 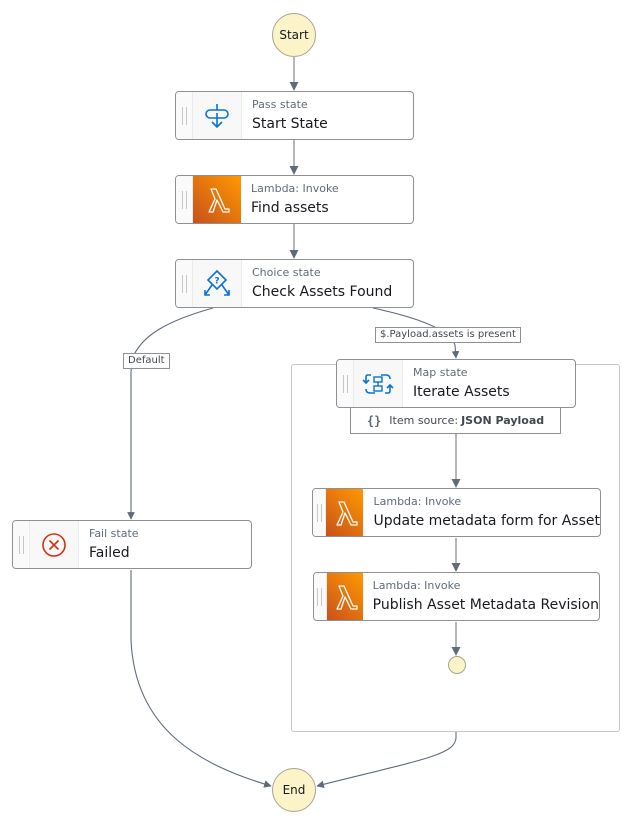 I want to click on end-node: End, so click(x=294, y=790).